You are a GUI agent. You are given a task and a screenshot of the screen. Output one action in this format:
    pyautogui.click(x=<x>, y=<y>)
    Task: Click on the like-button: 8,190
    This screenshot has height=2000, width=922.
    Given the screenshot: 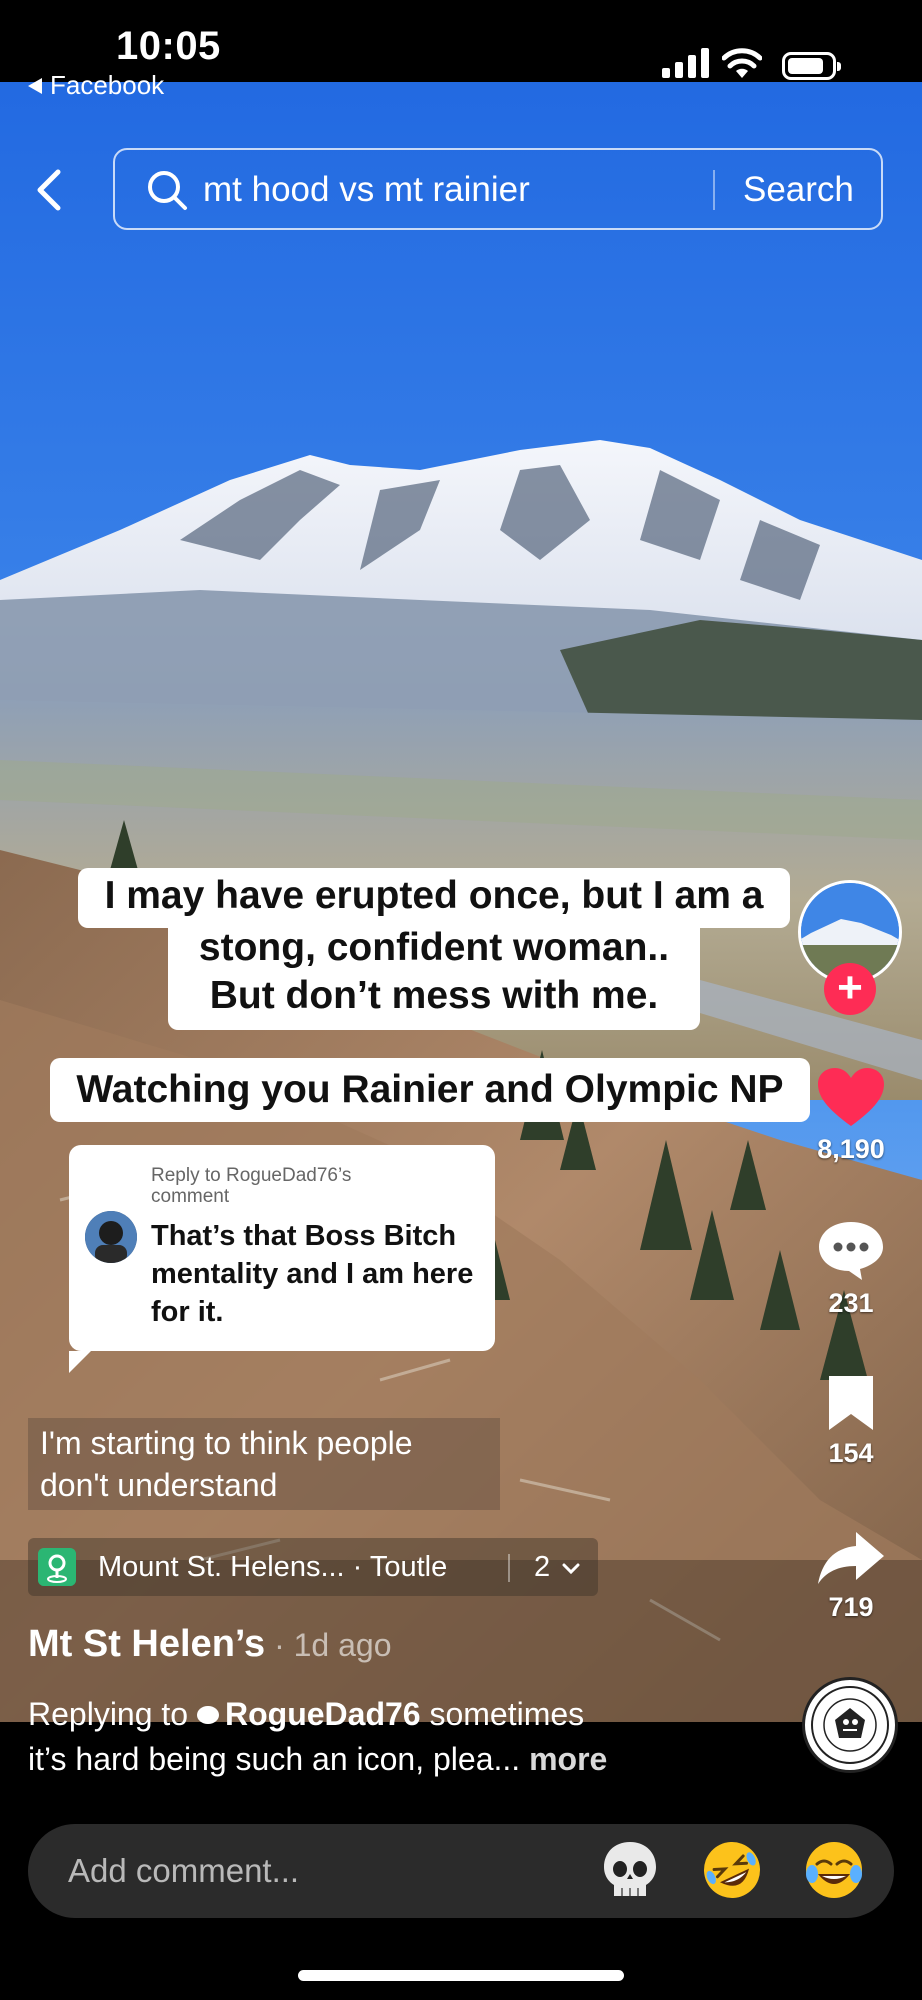 What is the action you would take?
    pyautogui.click(x=851, y=1115)
    